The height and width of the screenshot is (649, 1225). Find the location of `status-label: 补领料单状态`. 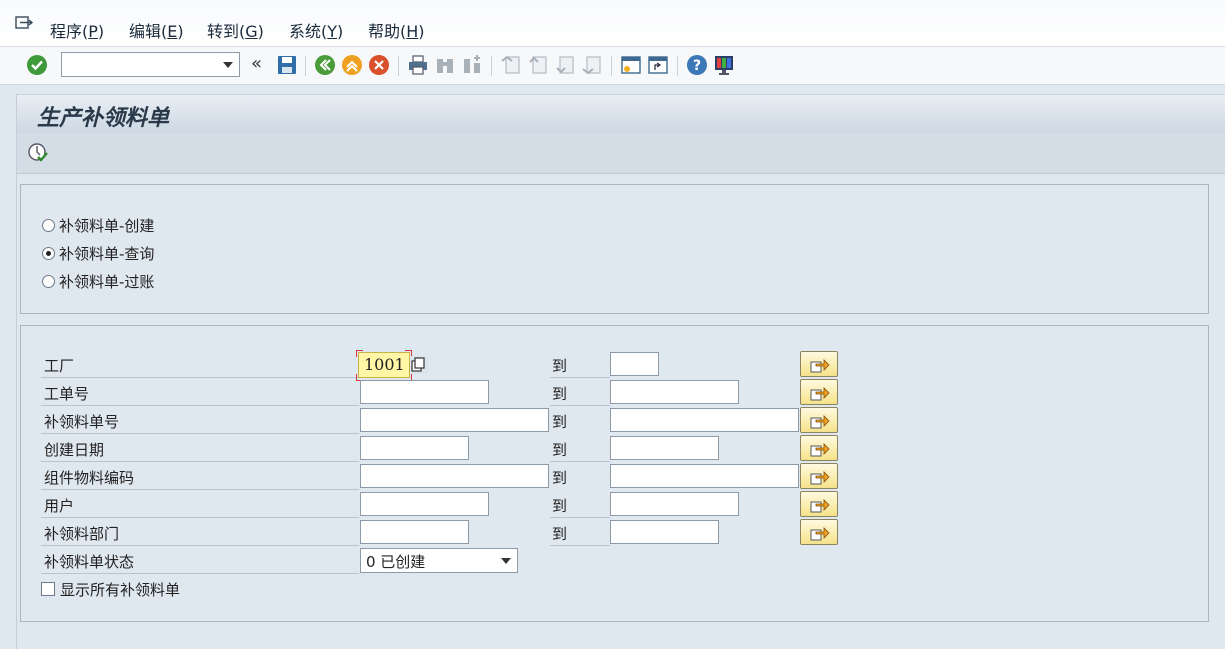

status-label: 补领料单状态 is located at coordinates (89, 562).